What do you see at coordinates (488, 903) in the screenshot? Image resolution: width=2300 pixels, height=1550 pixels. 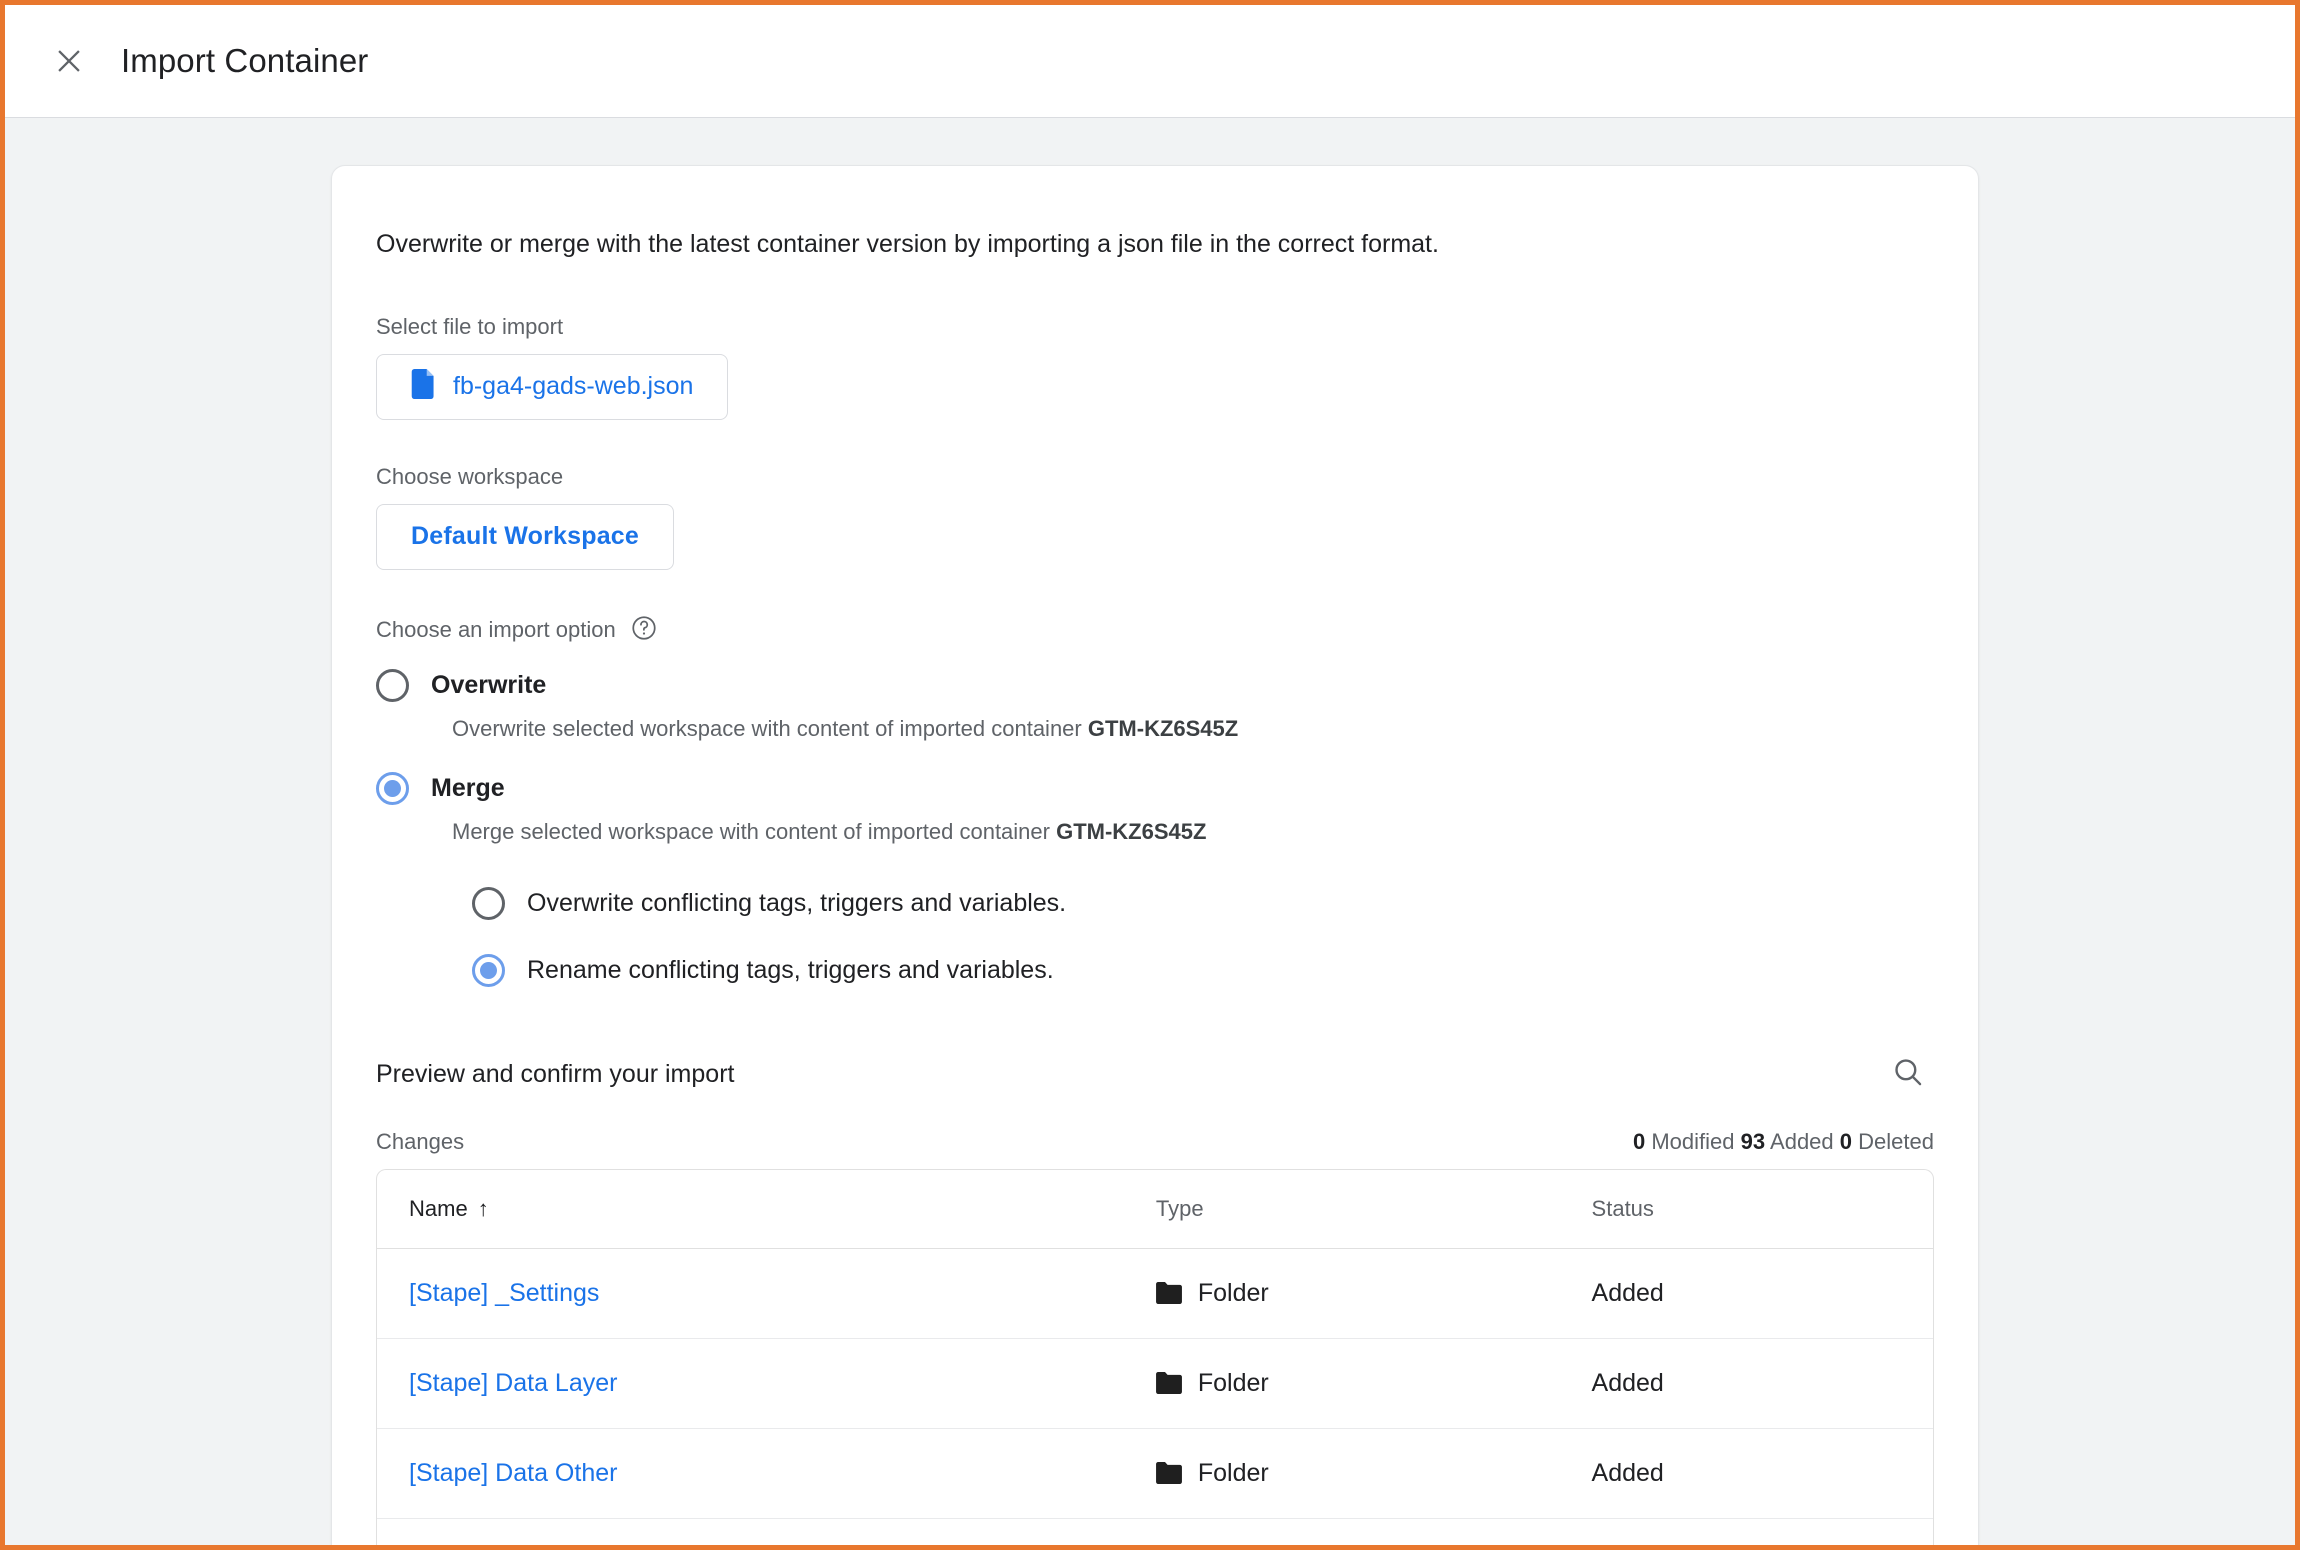 I see `radio-overwrite-conflicting-indicator` at bounding box center [488, 903].